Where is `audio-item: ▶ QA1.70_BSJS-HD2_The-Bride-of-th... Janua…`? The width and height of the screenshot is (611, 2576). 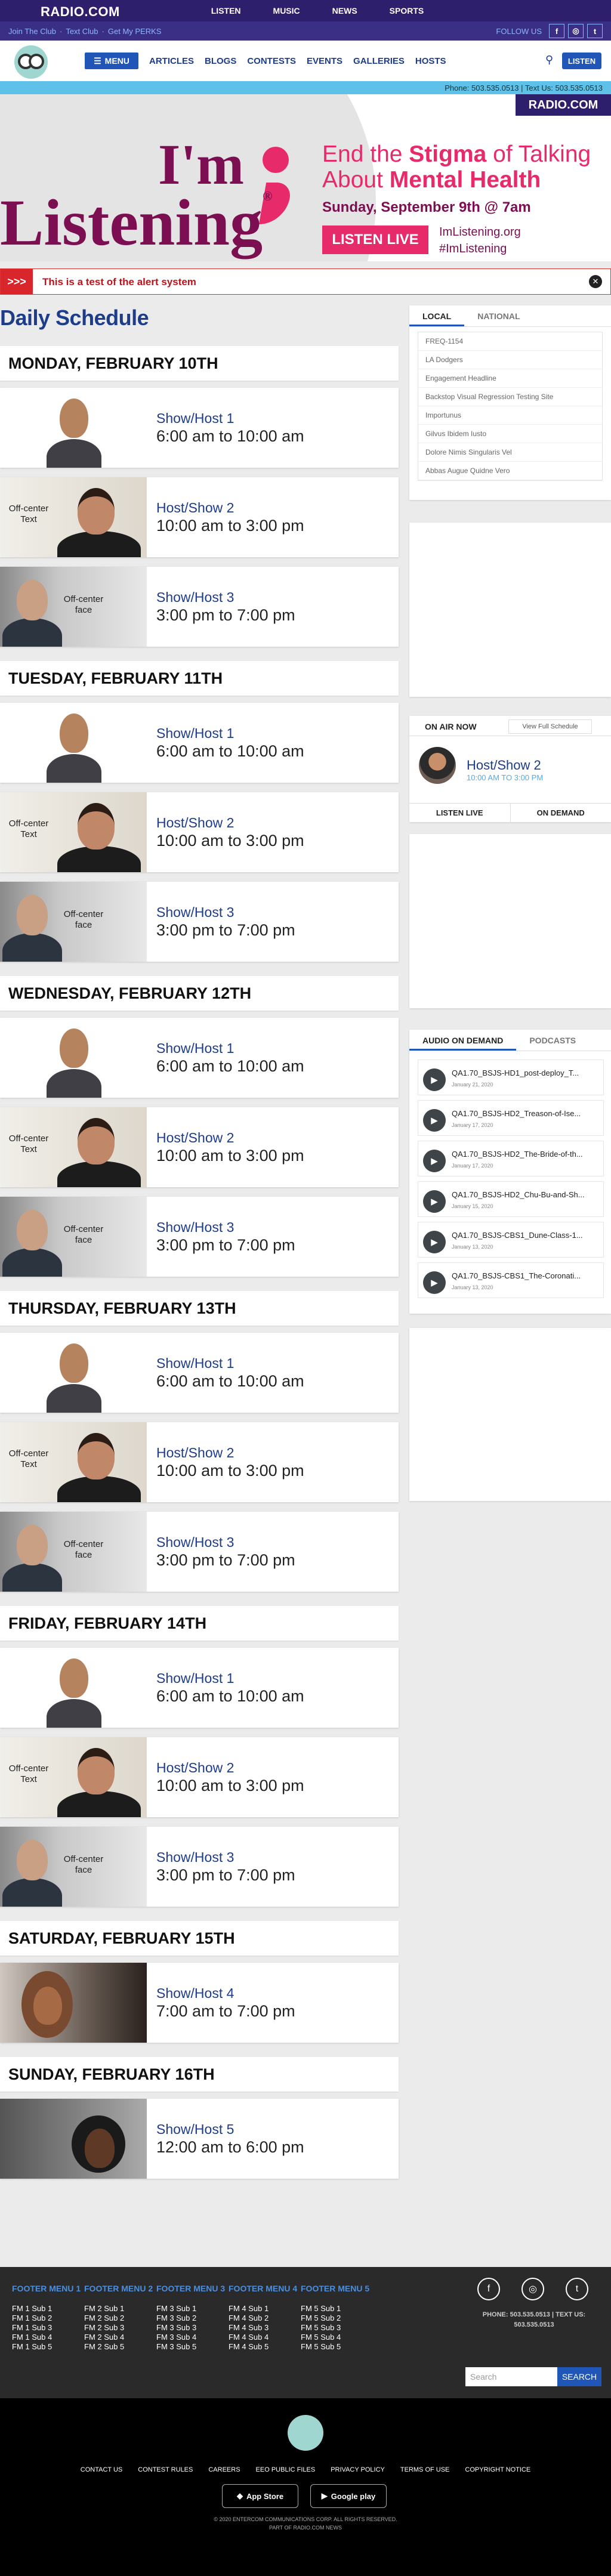
audio-item: ▶ QA1.70_BSJS-HD2_The-Bride-of-th... Janua… is located at coordinates (511, 1158).